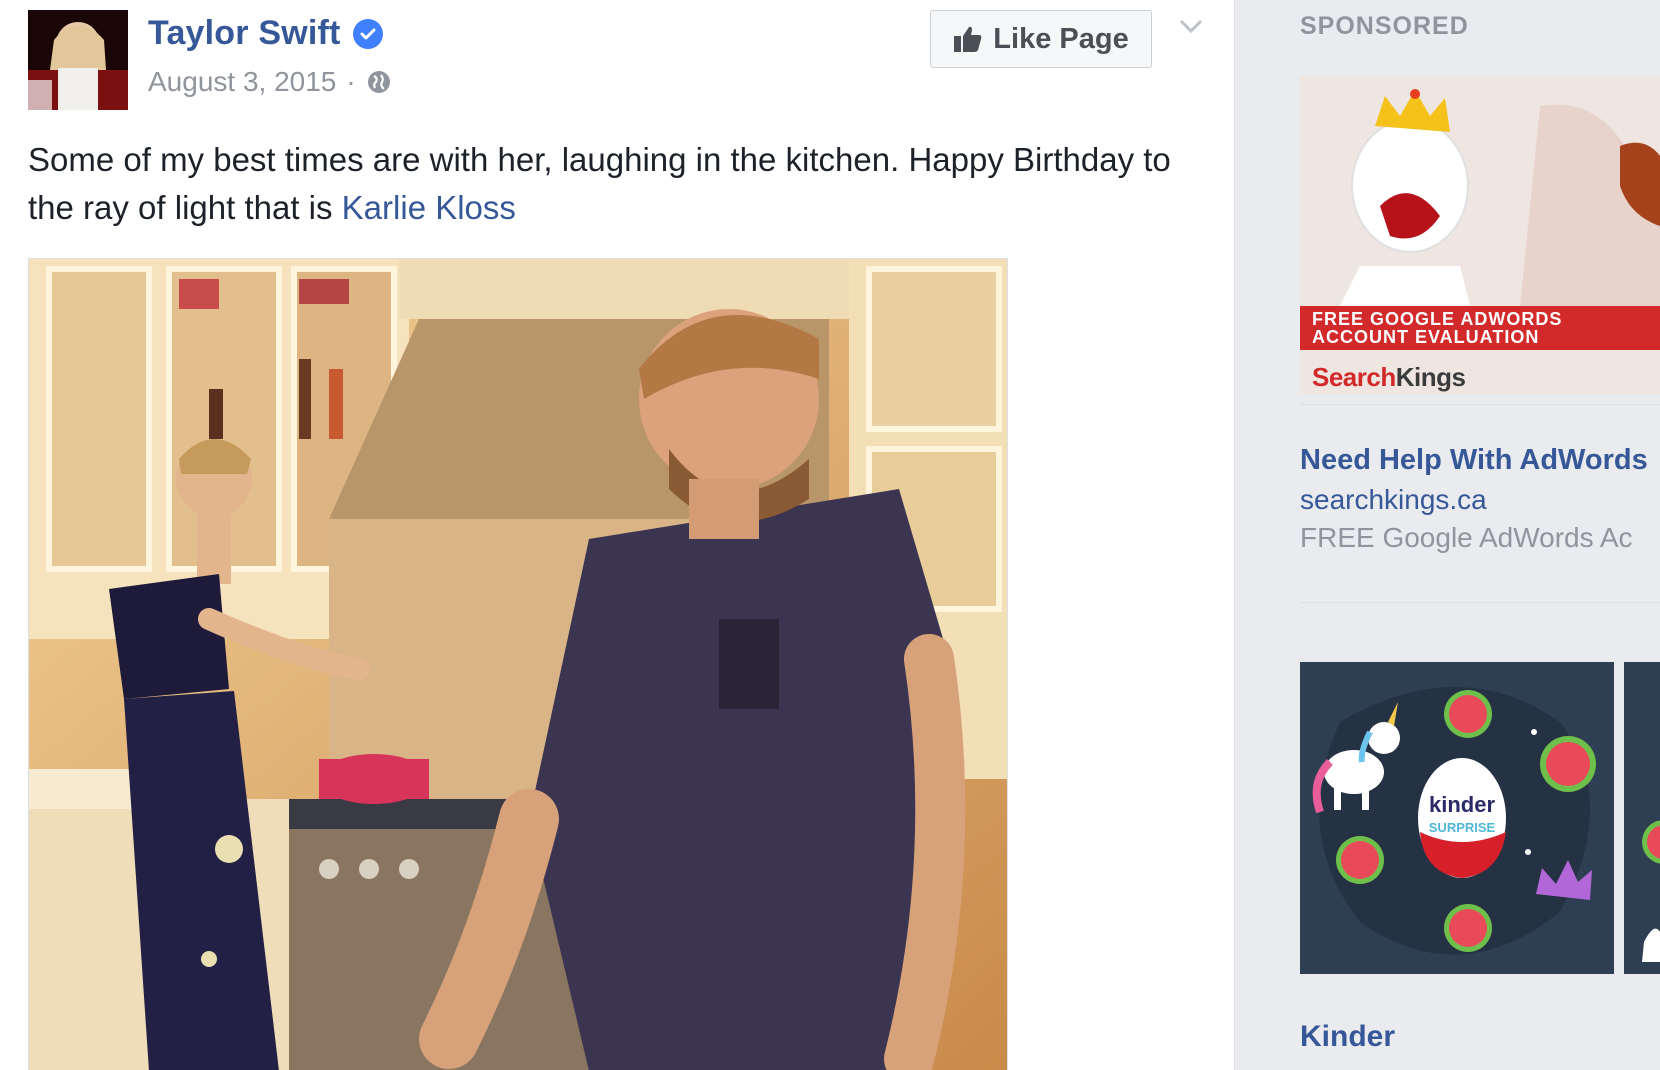 The image size is (1660, 1070). I want to click on tagged-person-link: Karlie Kloss, so click(429, 207).